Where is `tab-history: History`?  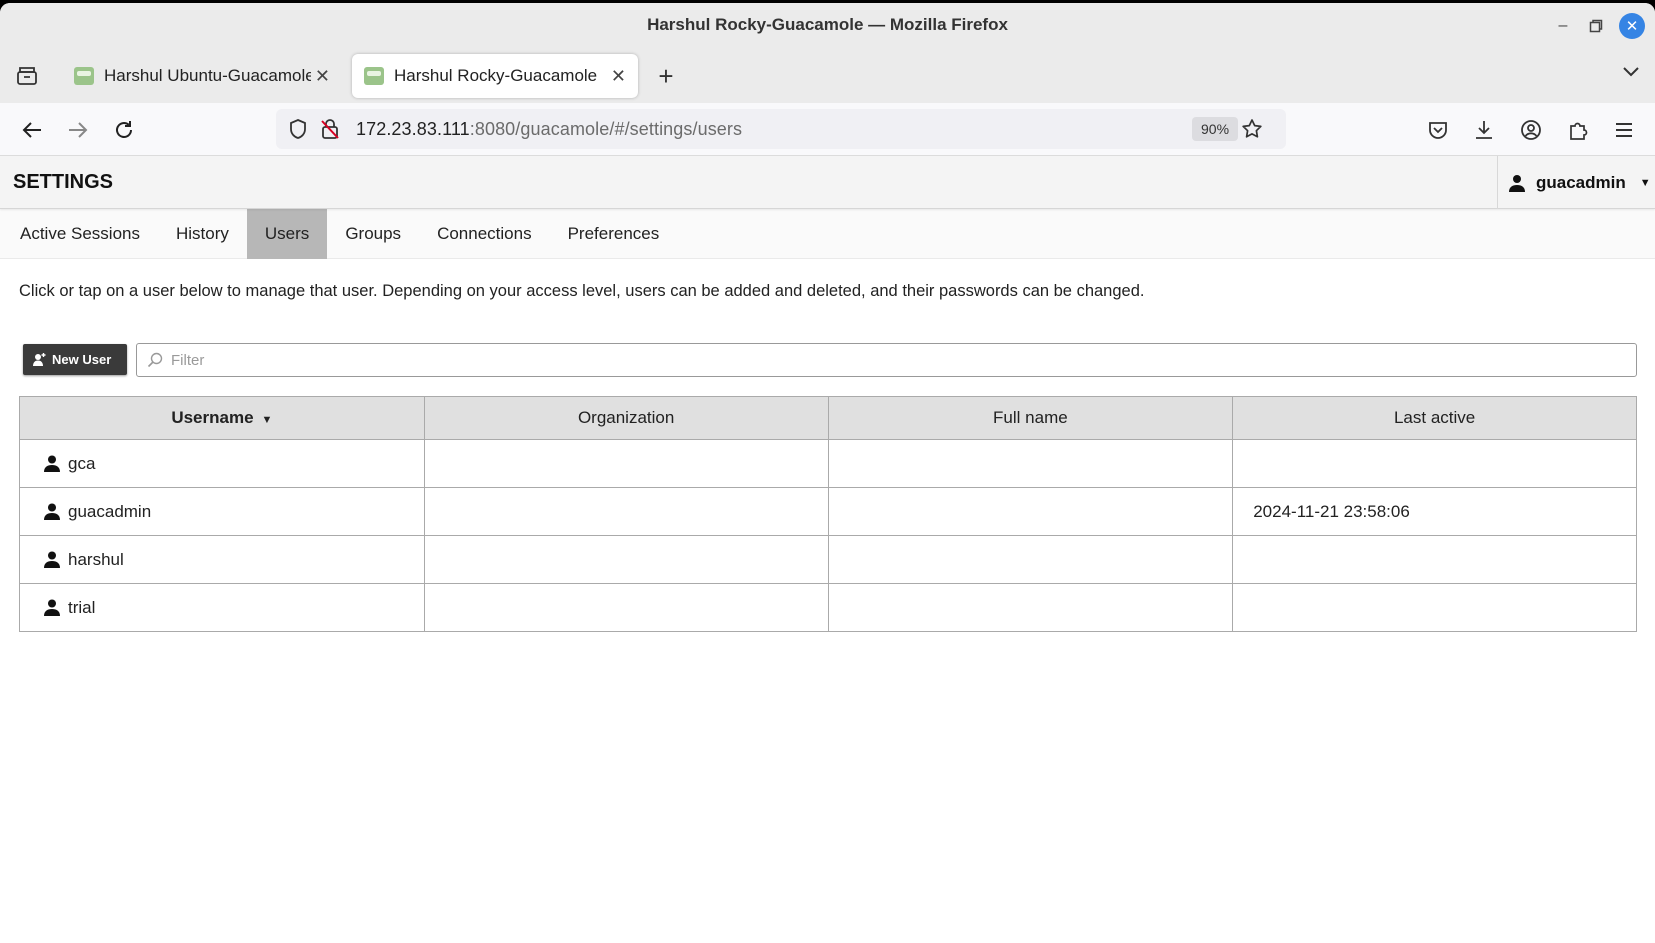 tab-history: History is located at coordinates (202, 234).